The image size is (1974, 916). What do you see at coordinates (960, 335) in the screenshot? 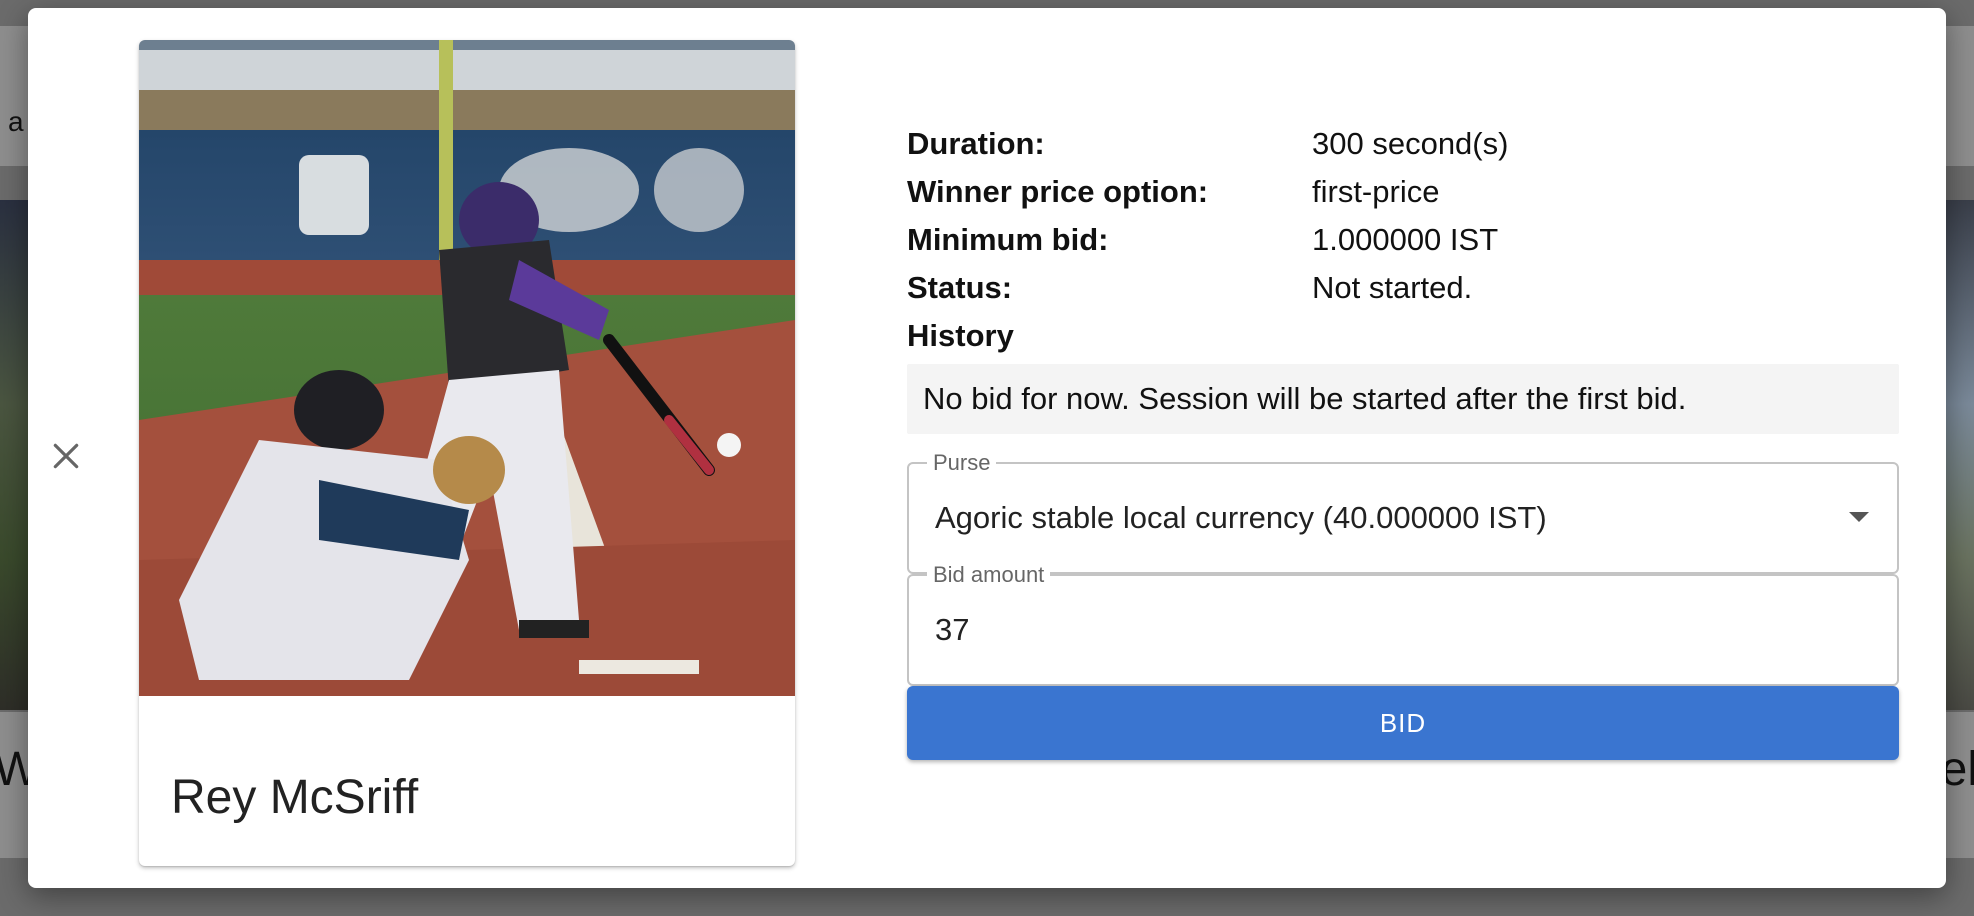
I see `history-heading: History` at bounding box center [960, 335].